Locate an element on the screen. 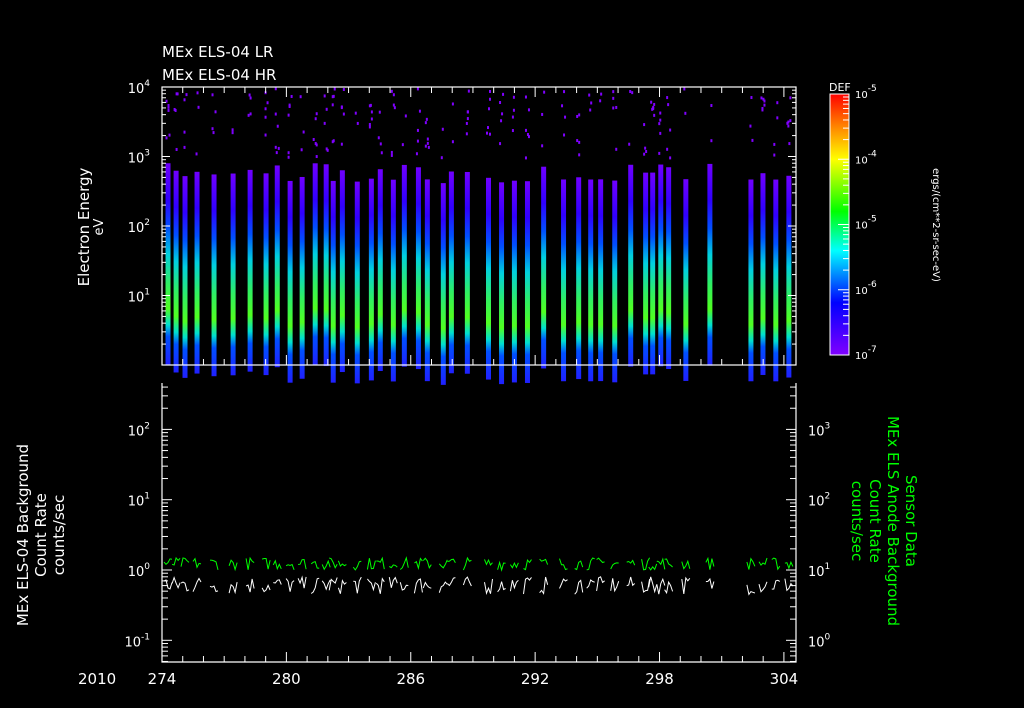  energy-tick-label: 103 is located at coordinates (139, 158).